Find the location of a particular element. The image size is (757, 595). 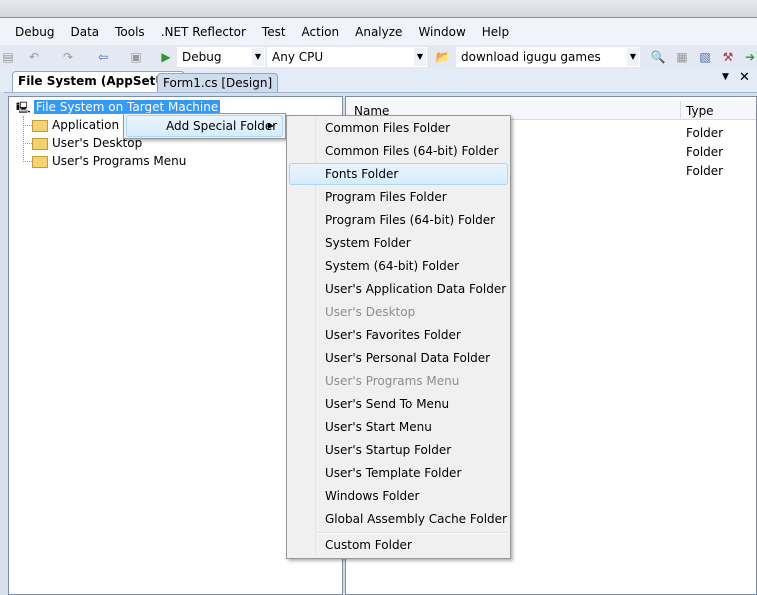

find-dropdown: download igugu games ▼ is located at coordinates (548, 57).